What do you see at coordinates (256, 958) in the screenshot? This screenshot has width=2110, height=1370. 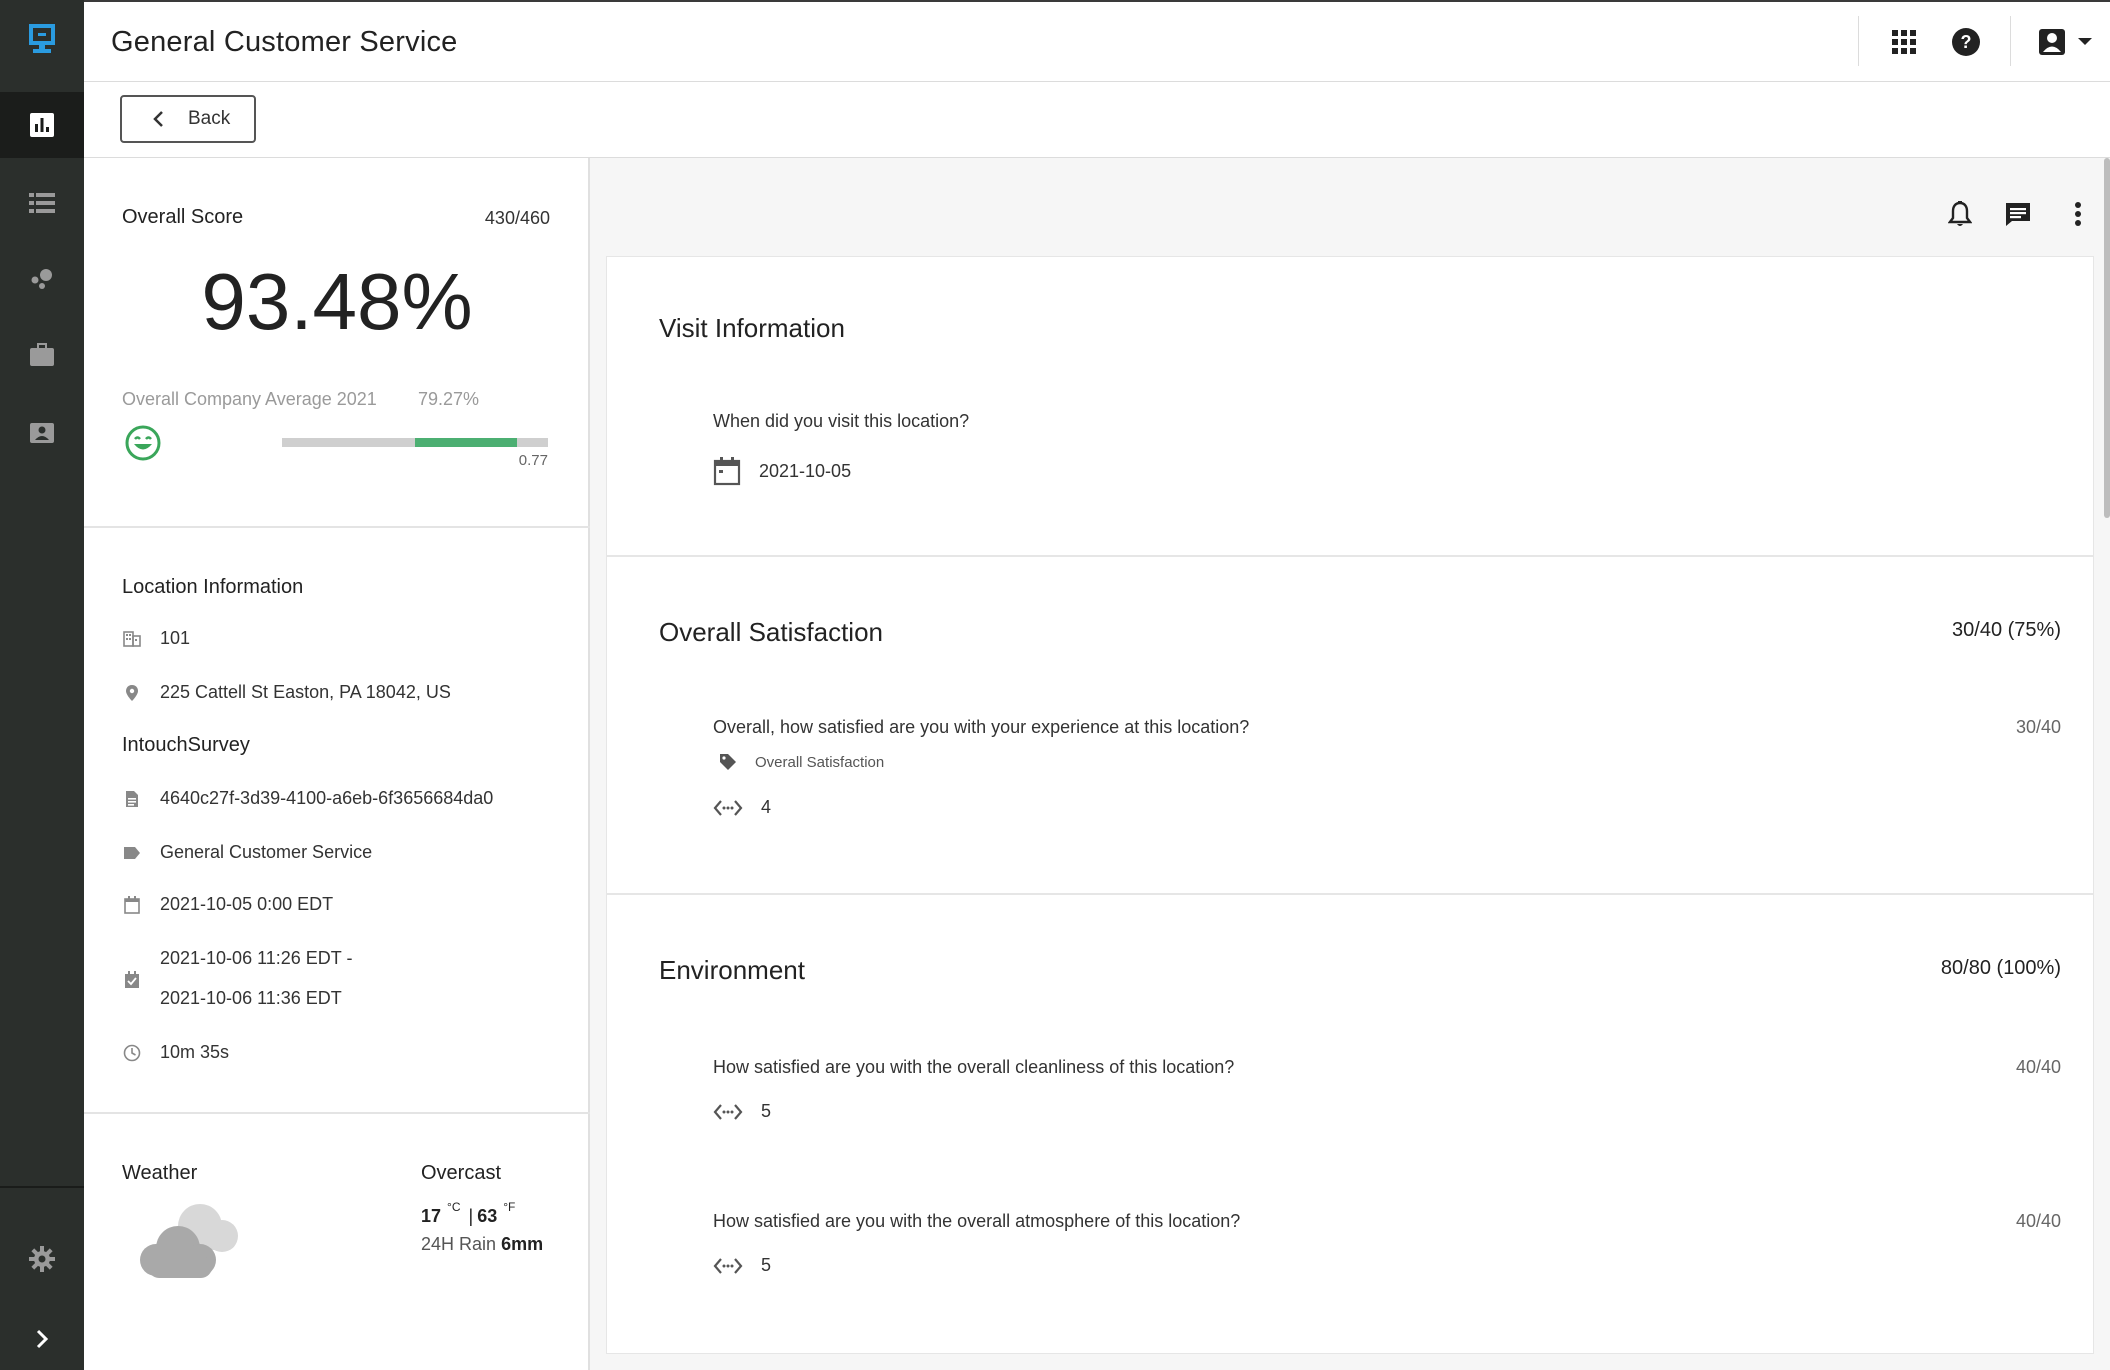 I see `survey-range-start: 2021-10-06 11:26 EDT -` at bounding box center [256, 958].